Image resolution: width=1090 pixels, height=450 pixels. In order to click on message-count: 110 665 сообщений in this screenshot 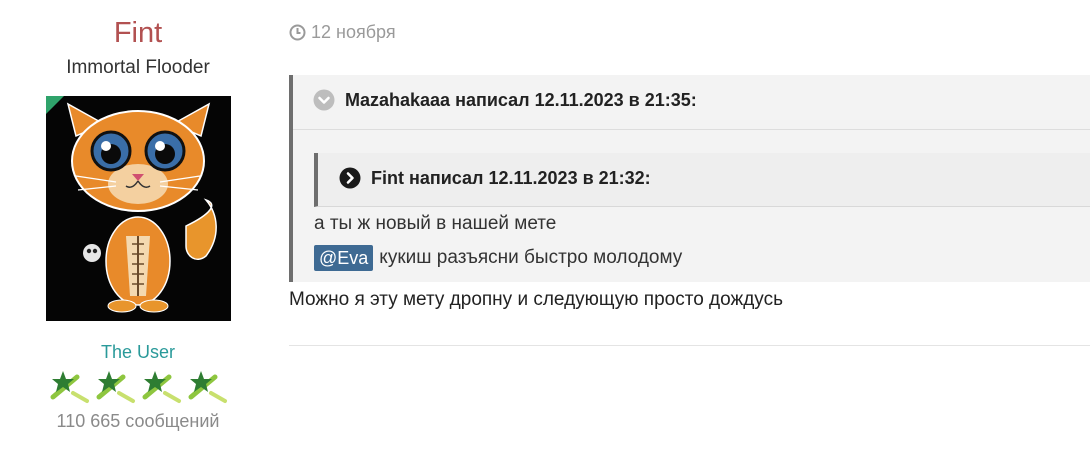, I will do `click(138, 421)`.